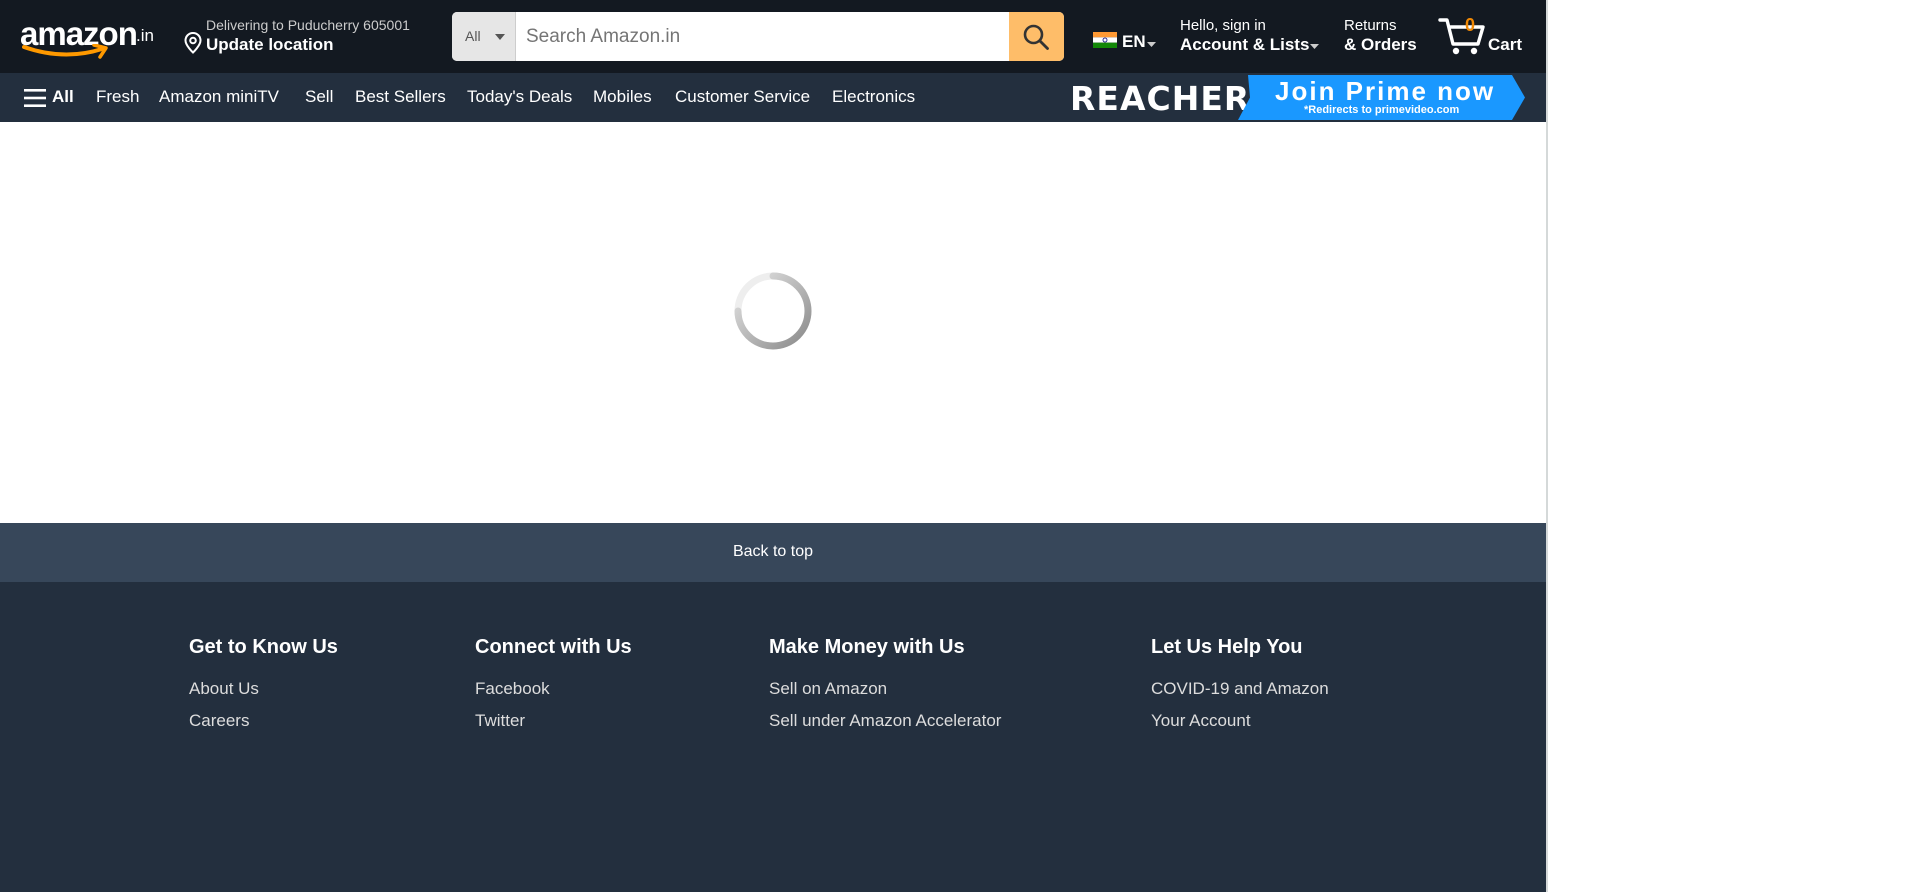 The height and width of the screenshot is (892, 1920). I want to click on footer-link-sell-on-amazon: Sell on Amazon, so click(885, 689).